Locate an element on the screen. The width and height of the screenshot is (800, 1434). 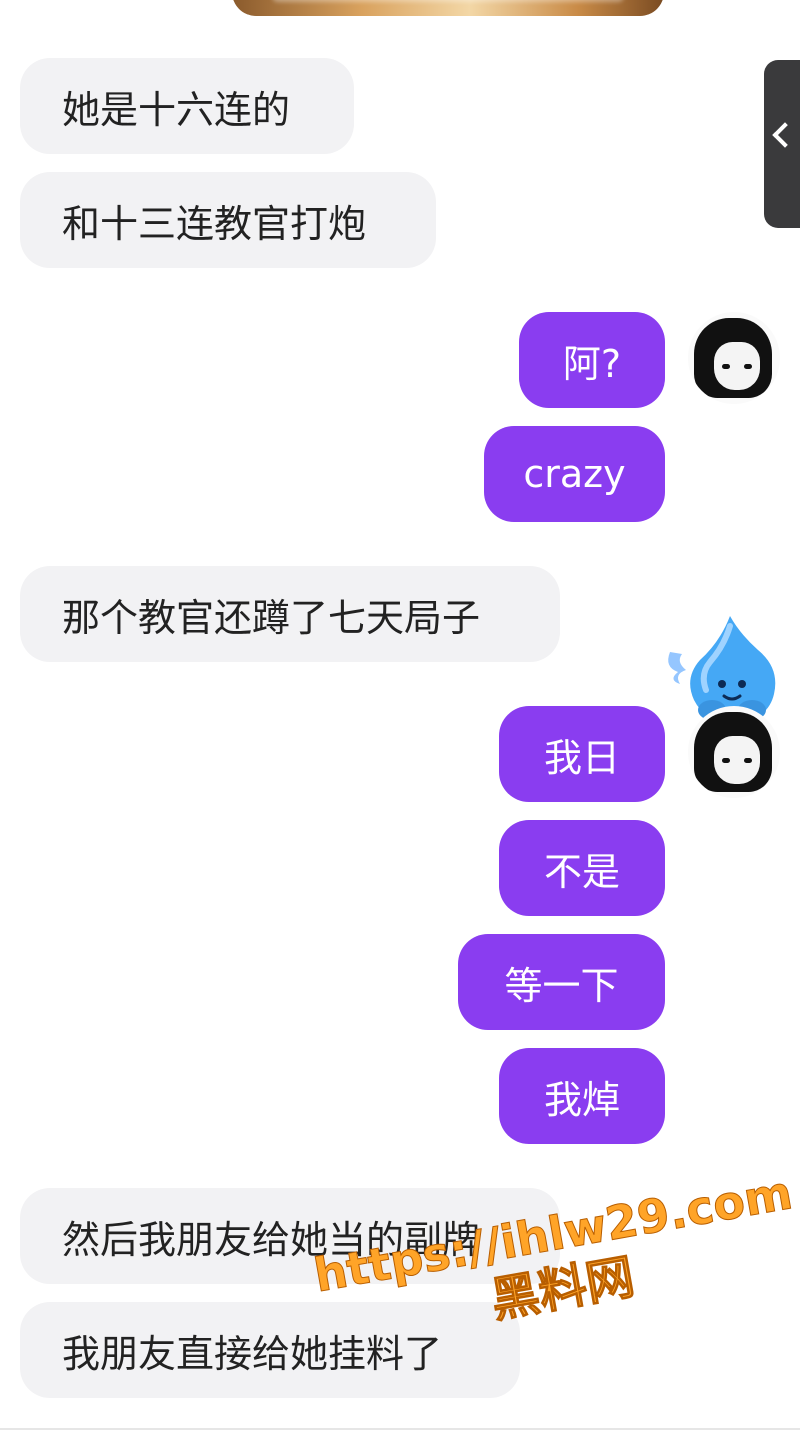
message-bubble-outgoing: crazy is located at coordinates (574, 474).